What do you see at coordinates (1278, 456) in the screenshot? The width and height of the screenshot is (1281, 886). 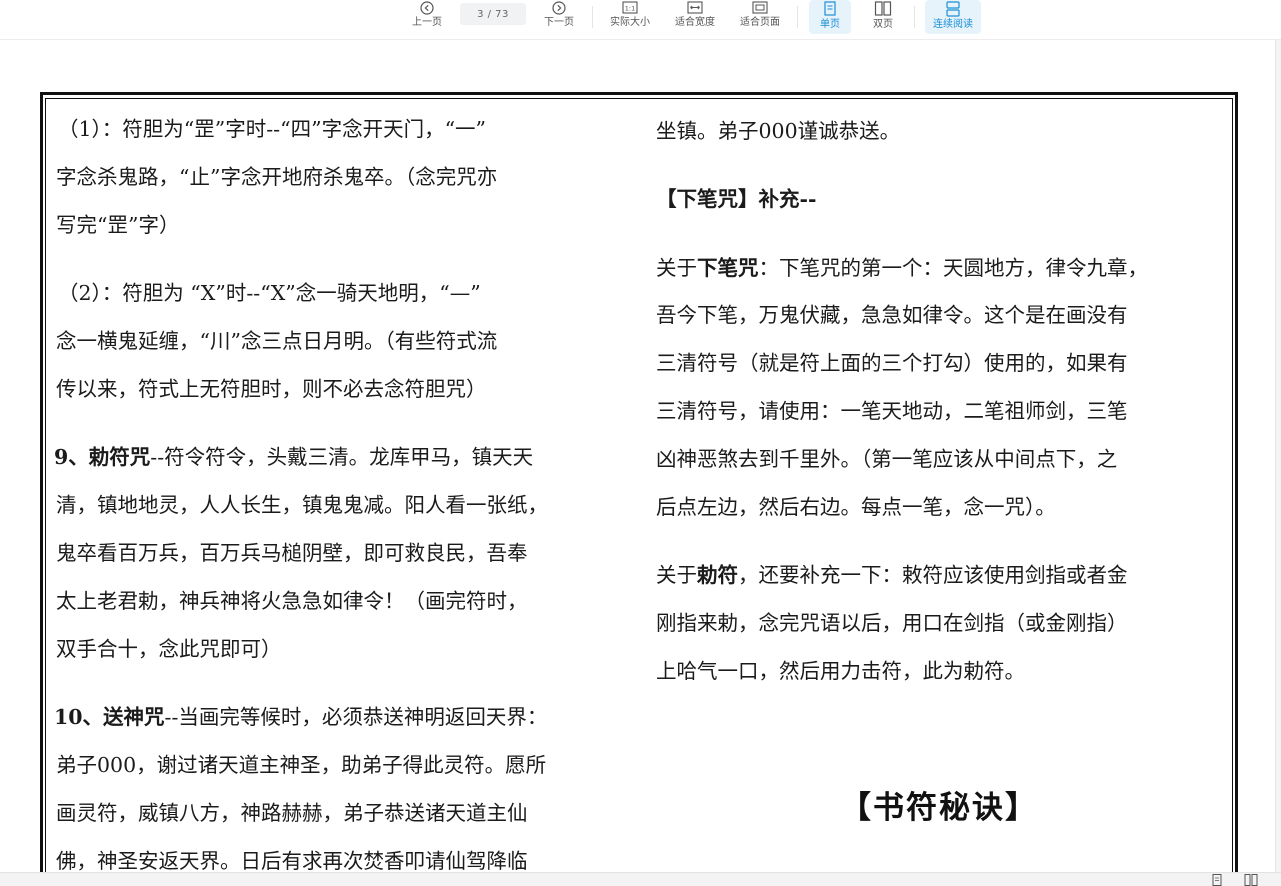 I see `vertical-scrollbar` at bounding box center [1278, 456].